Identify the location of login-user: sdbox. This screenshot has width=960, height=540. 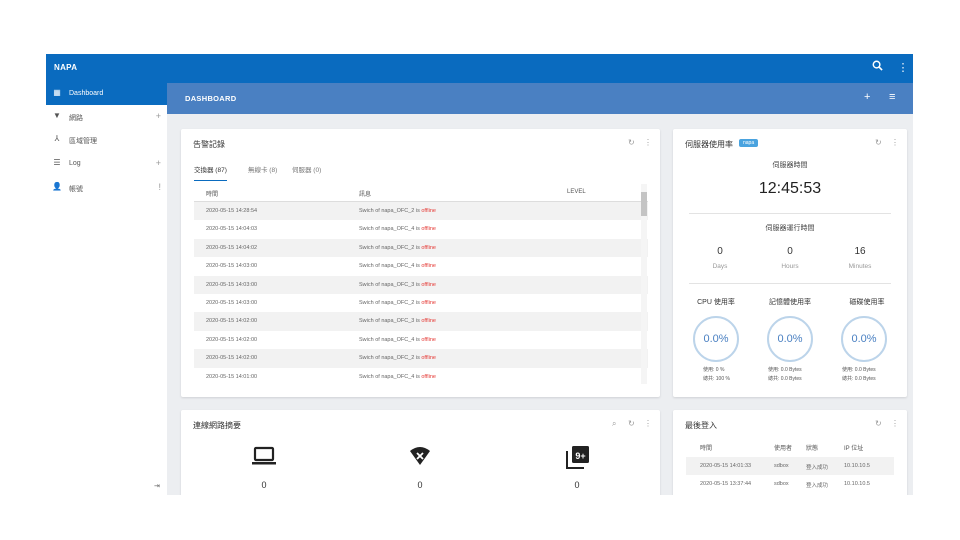
(781, 484).